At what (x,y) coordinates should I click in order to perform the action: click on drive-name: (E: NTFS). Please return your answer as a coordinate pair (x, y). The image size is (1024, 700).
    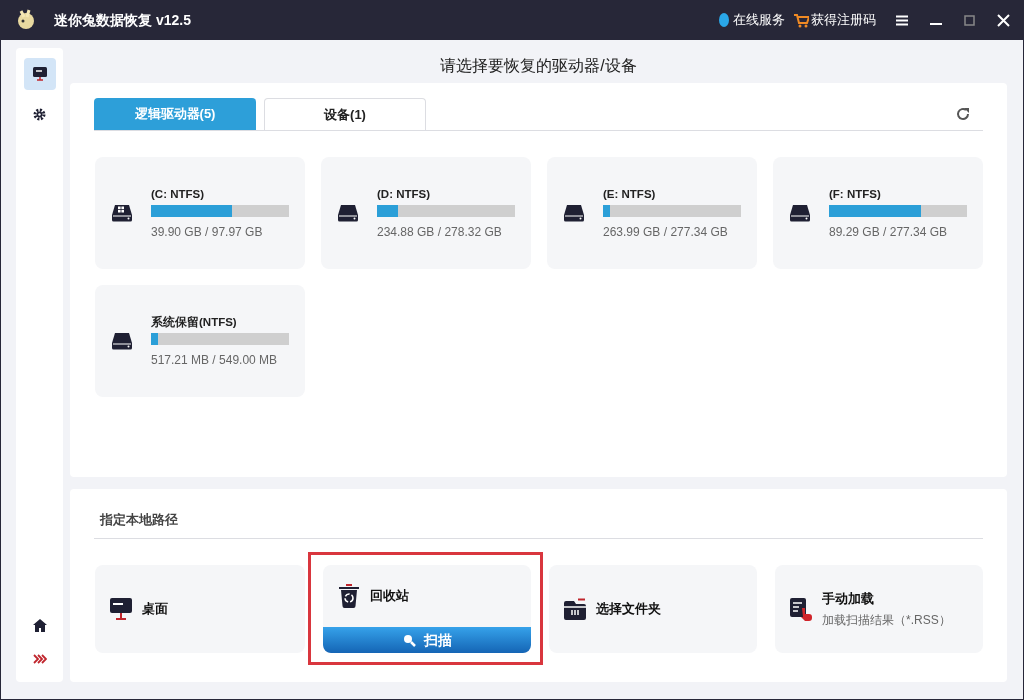
    Looking at the image, I should click on (630, 194).